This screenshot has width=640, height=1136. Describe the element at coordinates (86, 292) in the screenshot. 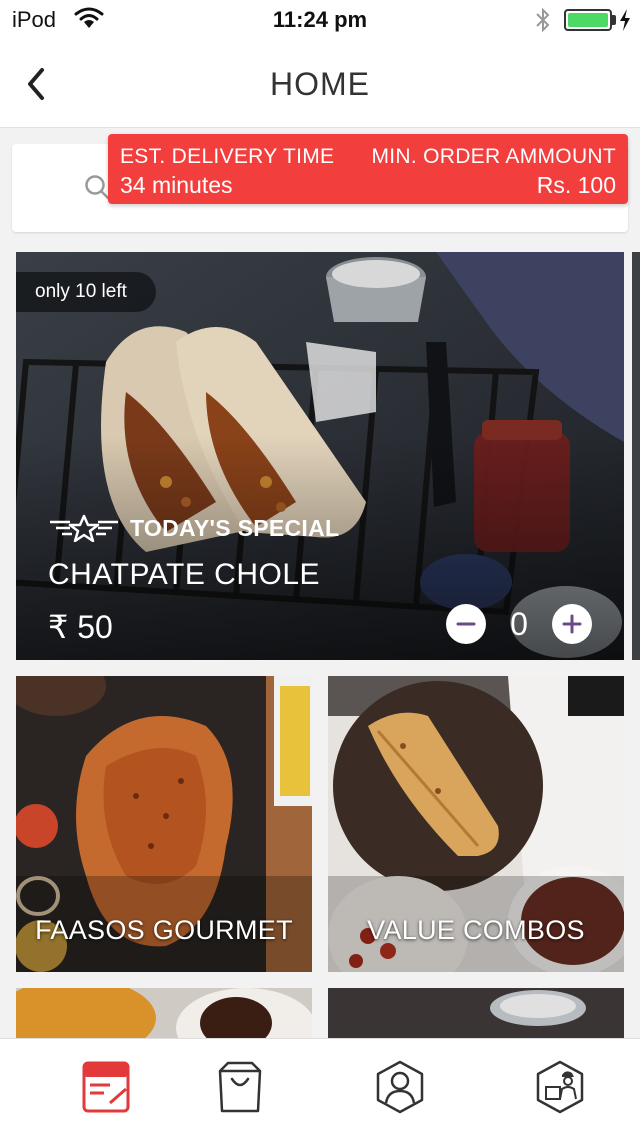

I see `stock-badge: only 10 left` at that location.